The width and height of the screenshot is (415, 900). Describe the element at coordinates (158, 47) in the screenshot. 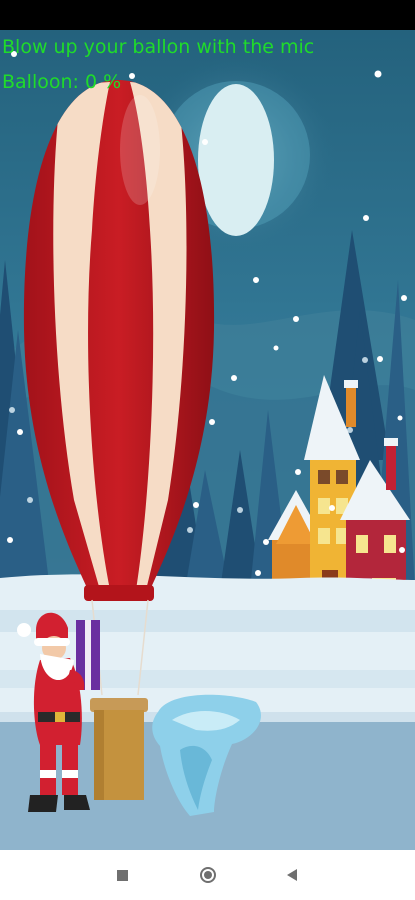

I see `hud-instruction-text: Blow up your ballon with the mic` at that location.